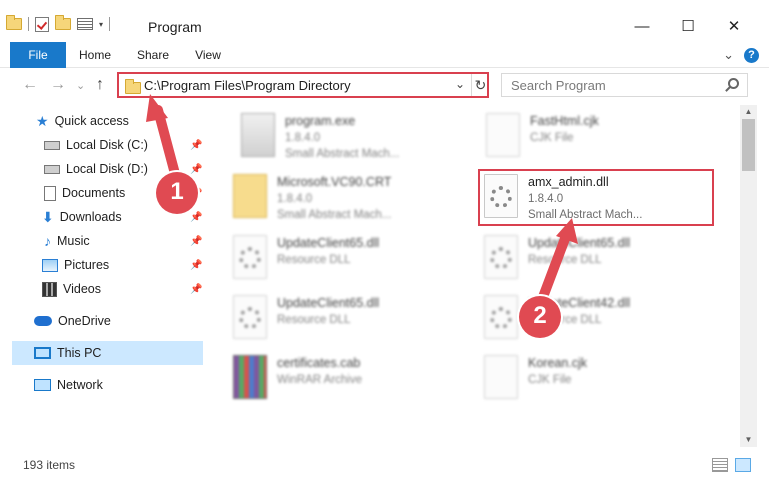 This screenshot has height=486, width=769. I want to click on minimize-button: —, so click(642, 26).